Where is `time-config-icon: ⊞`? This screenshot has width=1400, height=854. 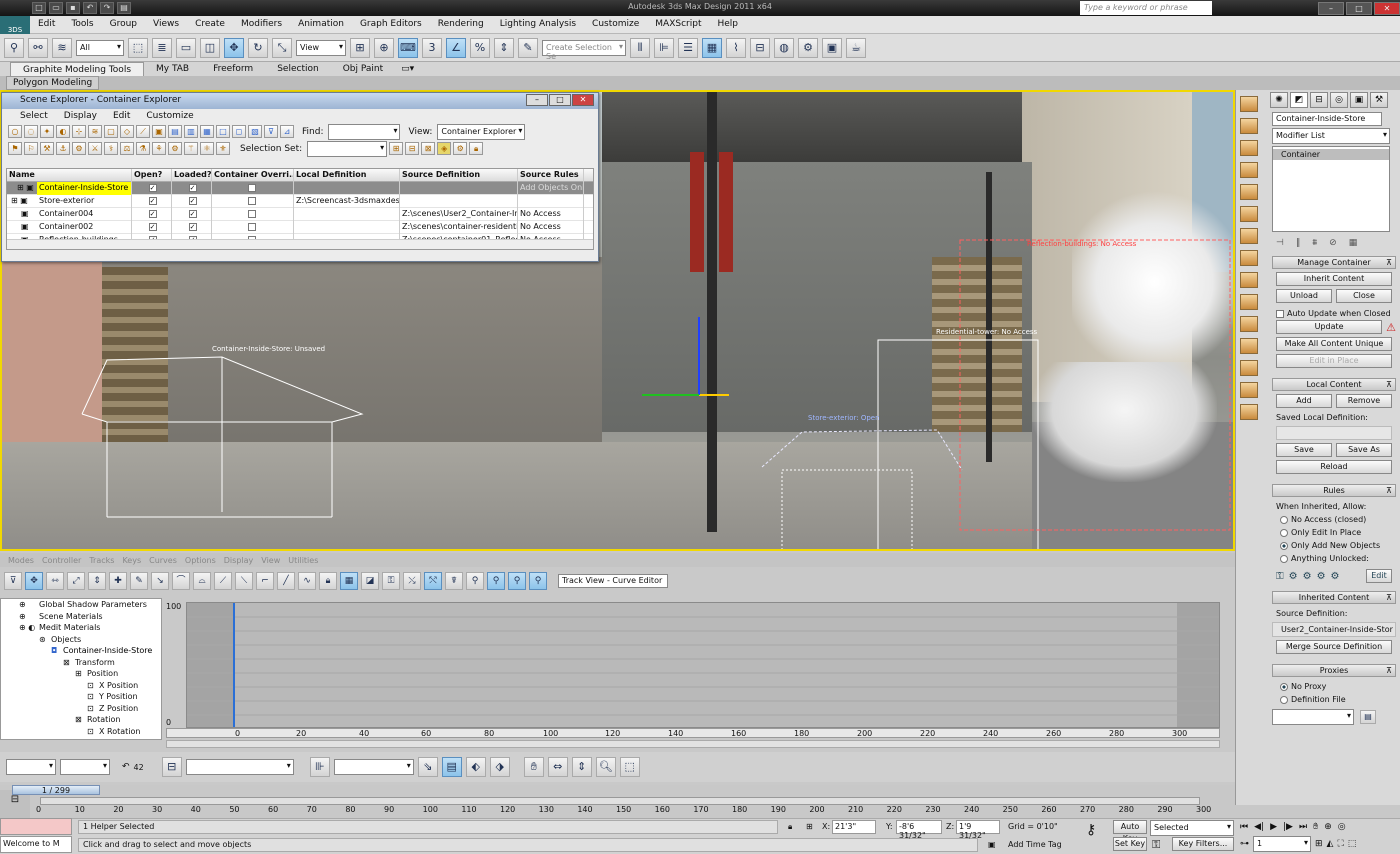 time-config-icon: ⊞ is located at coordinates (1319, 844).